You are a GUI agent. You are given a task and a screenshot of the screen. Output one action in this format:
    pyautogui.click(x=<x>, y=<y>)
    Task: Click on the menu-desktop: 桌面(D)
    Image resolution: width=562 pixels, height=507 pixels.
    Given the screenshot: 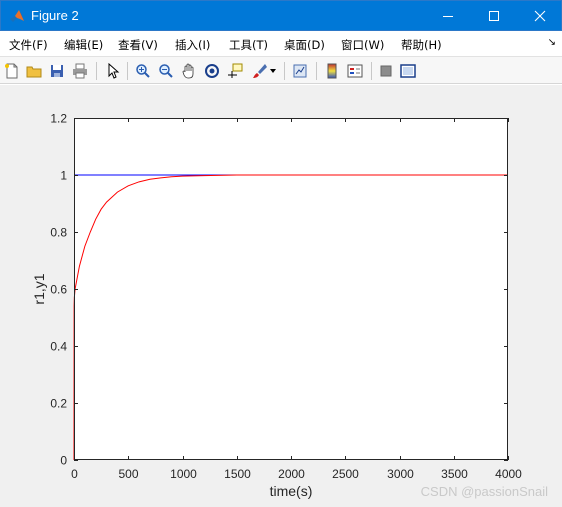 What is the action you would take?
    pyautogui.click(x=304, y=45)
    